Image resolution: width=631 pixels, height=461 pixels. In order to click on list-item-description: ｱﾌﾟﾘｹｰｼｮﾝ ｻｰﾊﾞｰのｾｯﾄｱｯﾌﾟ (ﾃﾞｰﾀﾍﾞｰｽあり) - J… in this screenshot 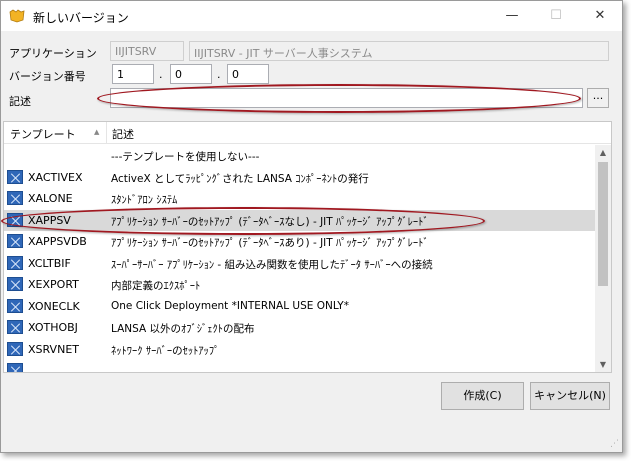, I will do `click(270, 243)`.